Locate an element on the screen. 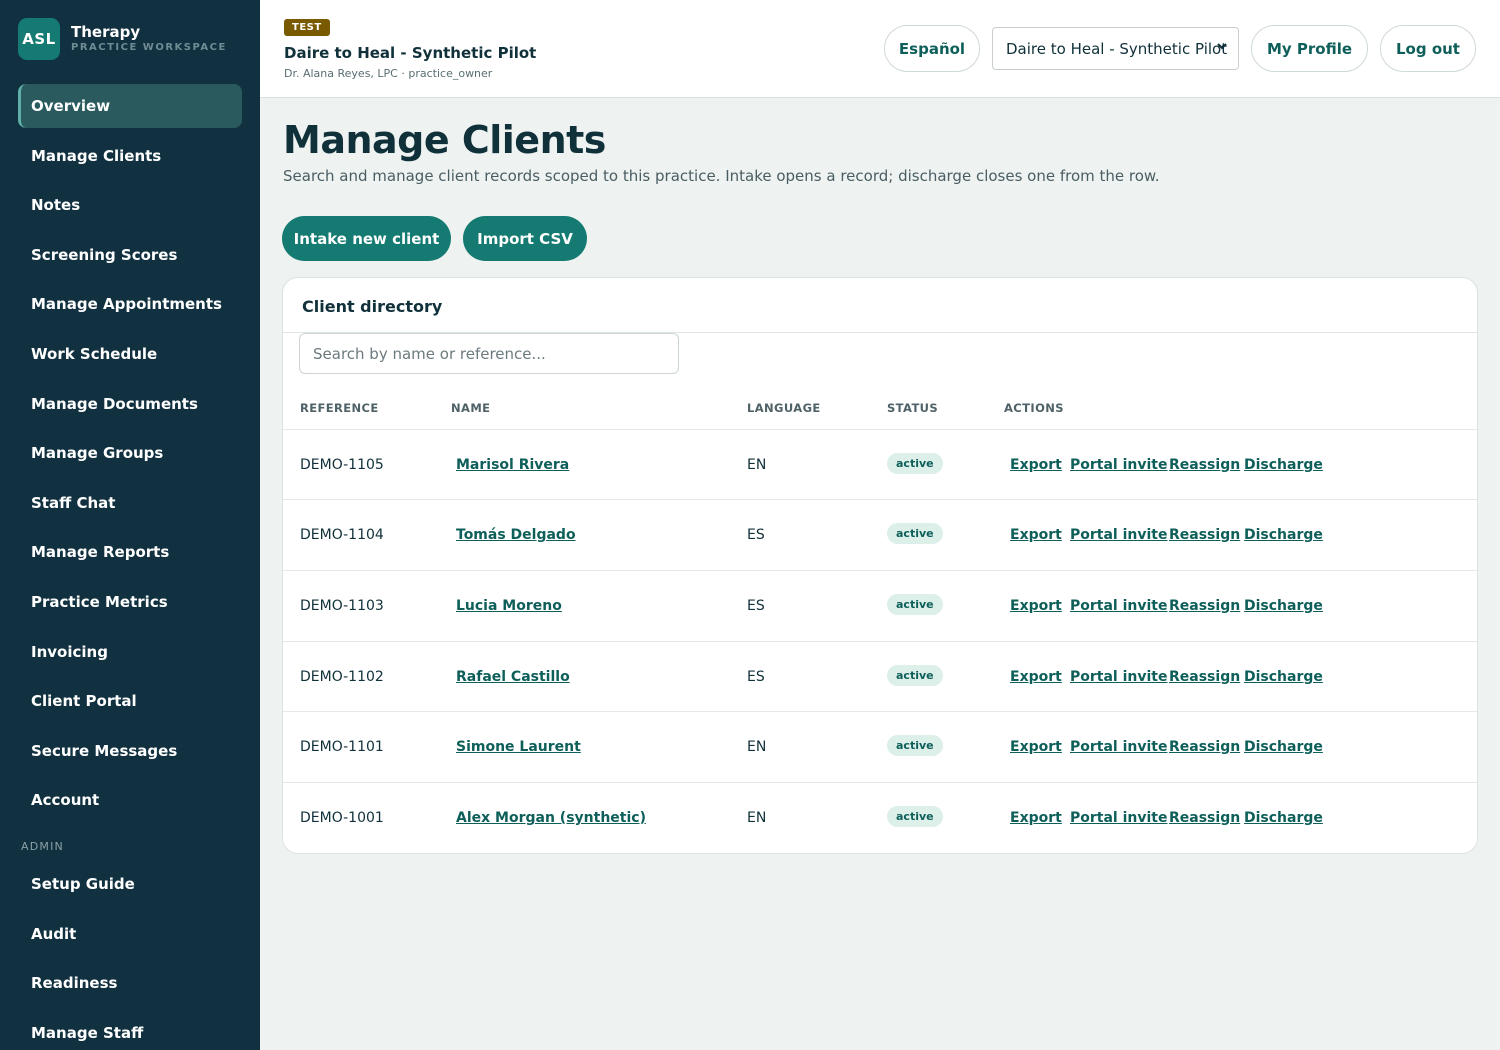  page-title: Manage Clients is located at coordinates (444, 140).